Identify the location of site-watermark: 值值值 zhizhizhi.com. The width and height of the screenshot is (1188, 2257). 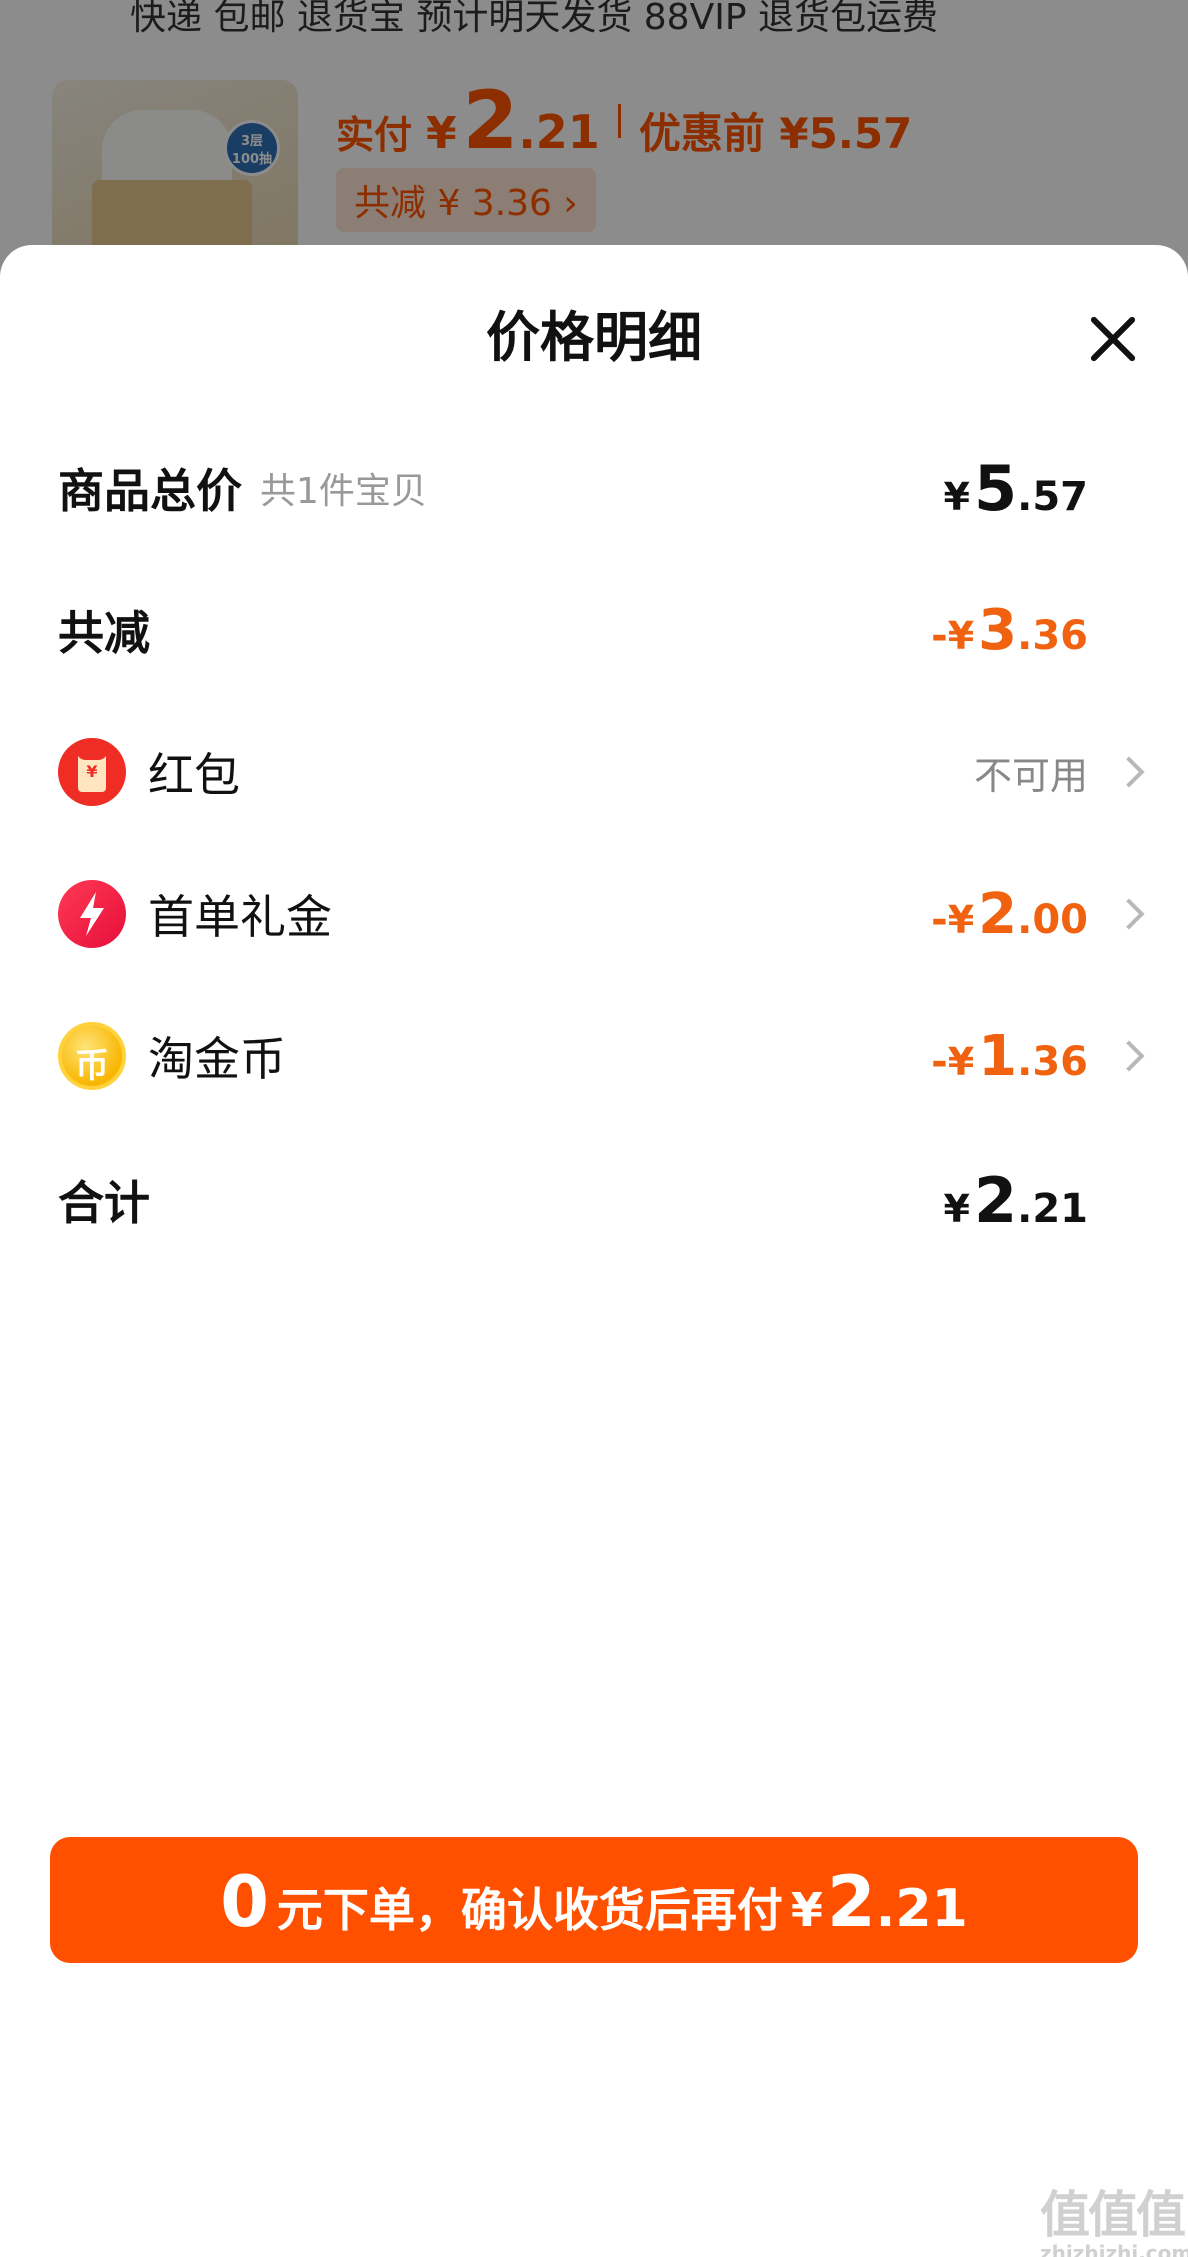
(1114, 2216).